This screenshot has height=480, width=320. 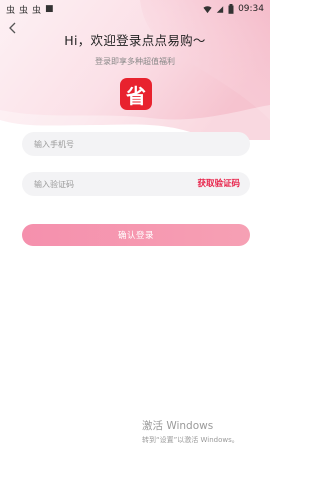 What do you see at coordinates (30, 9) in the screenshot?
I see `notification-icons: 虫 虫 虫 ■` at bounding box center [30, 9].